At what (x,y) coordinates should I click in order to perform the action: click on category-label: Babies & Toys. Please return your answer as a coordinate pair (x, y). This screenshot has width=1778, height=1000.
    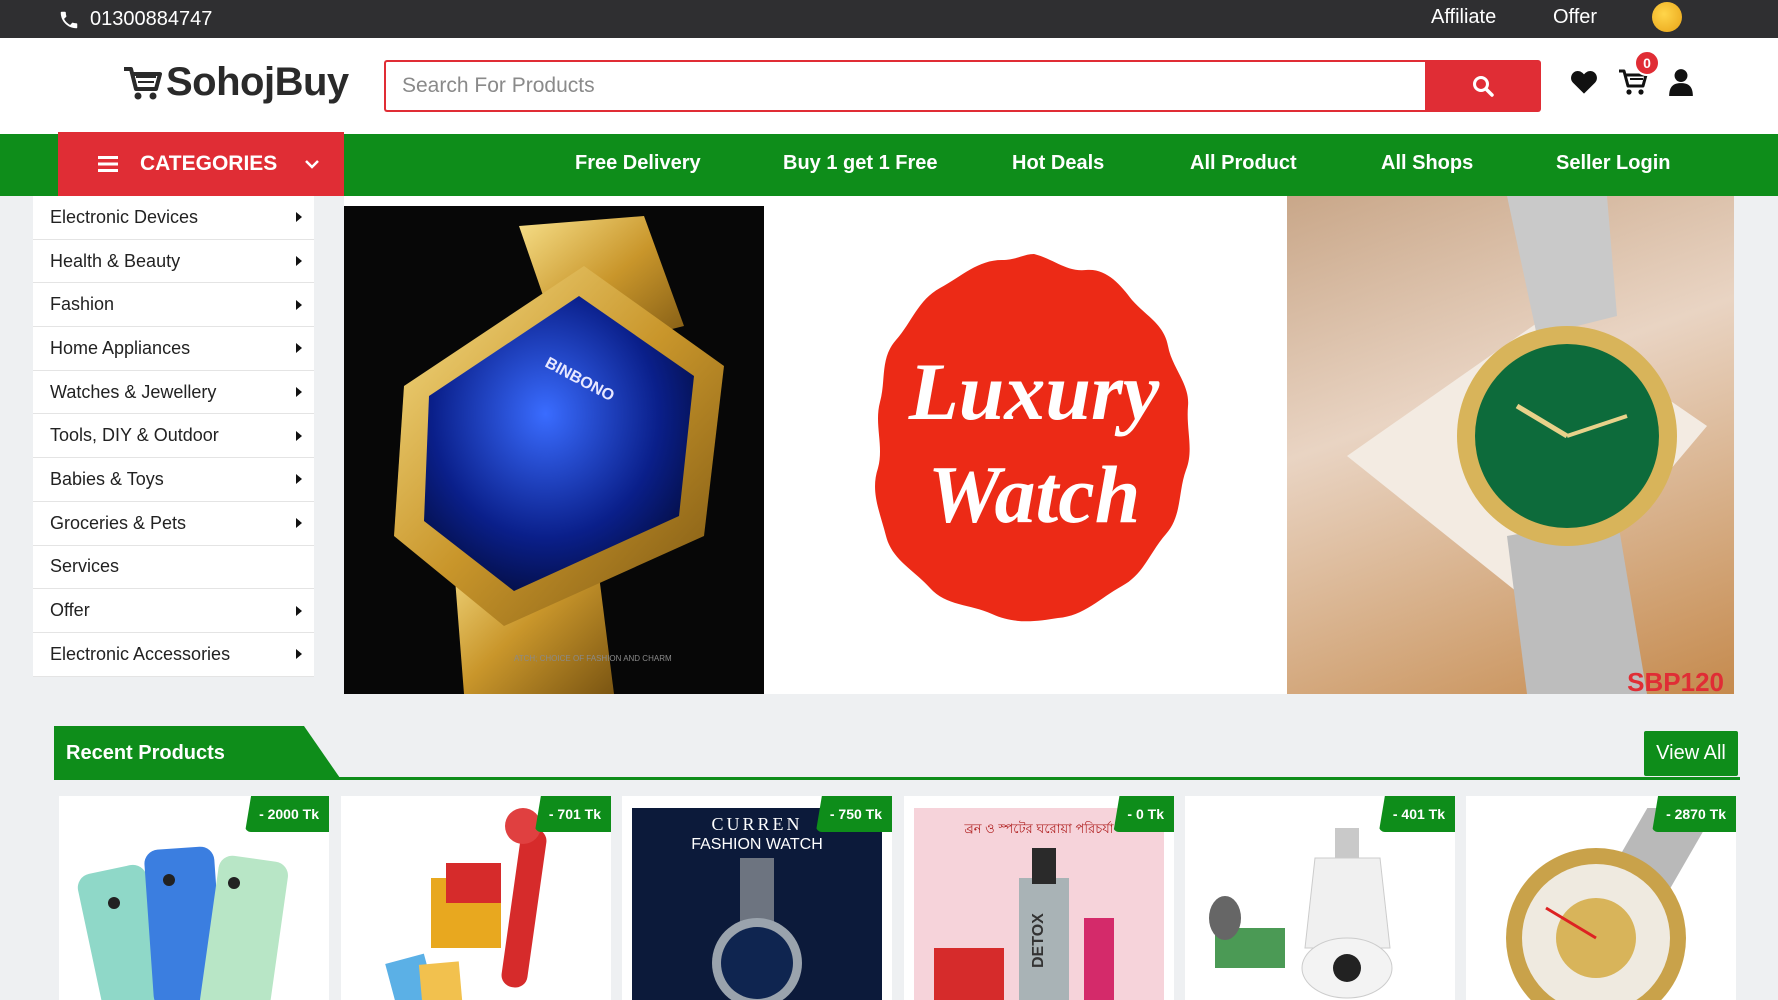
    Looking at the image, I should click on (107, 478).